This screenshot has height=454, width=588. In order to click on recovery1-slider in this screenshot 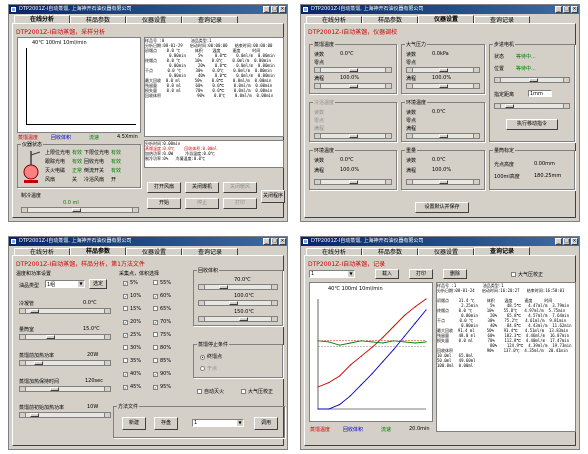, I will do `click(238, 287)`.